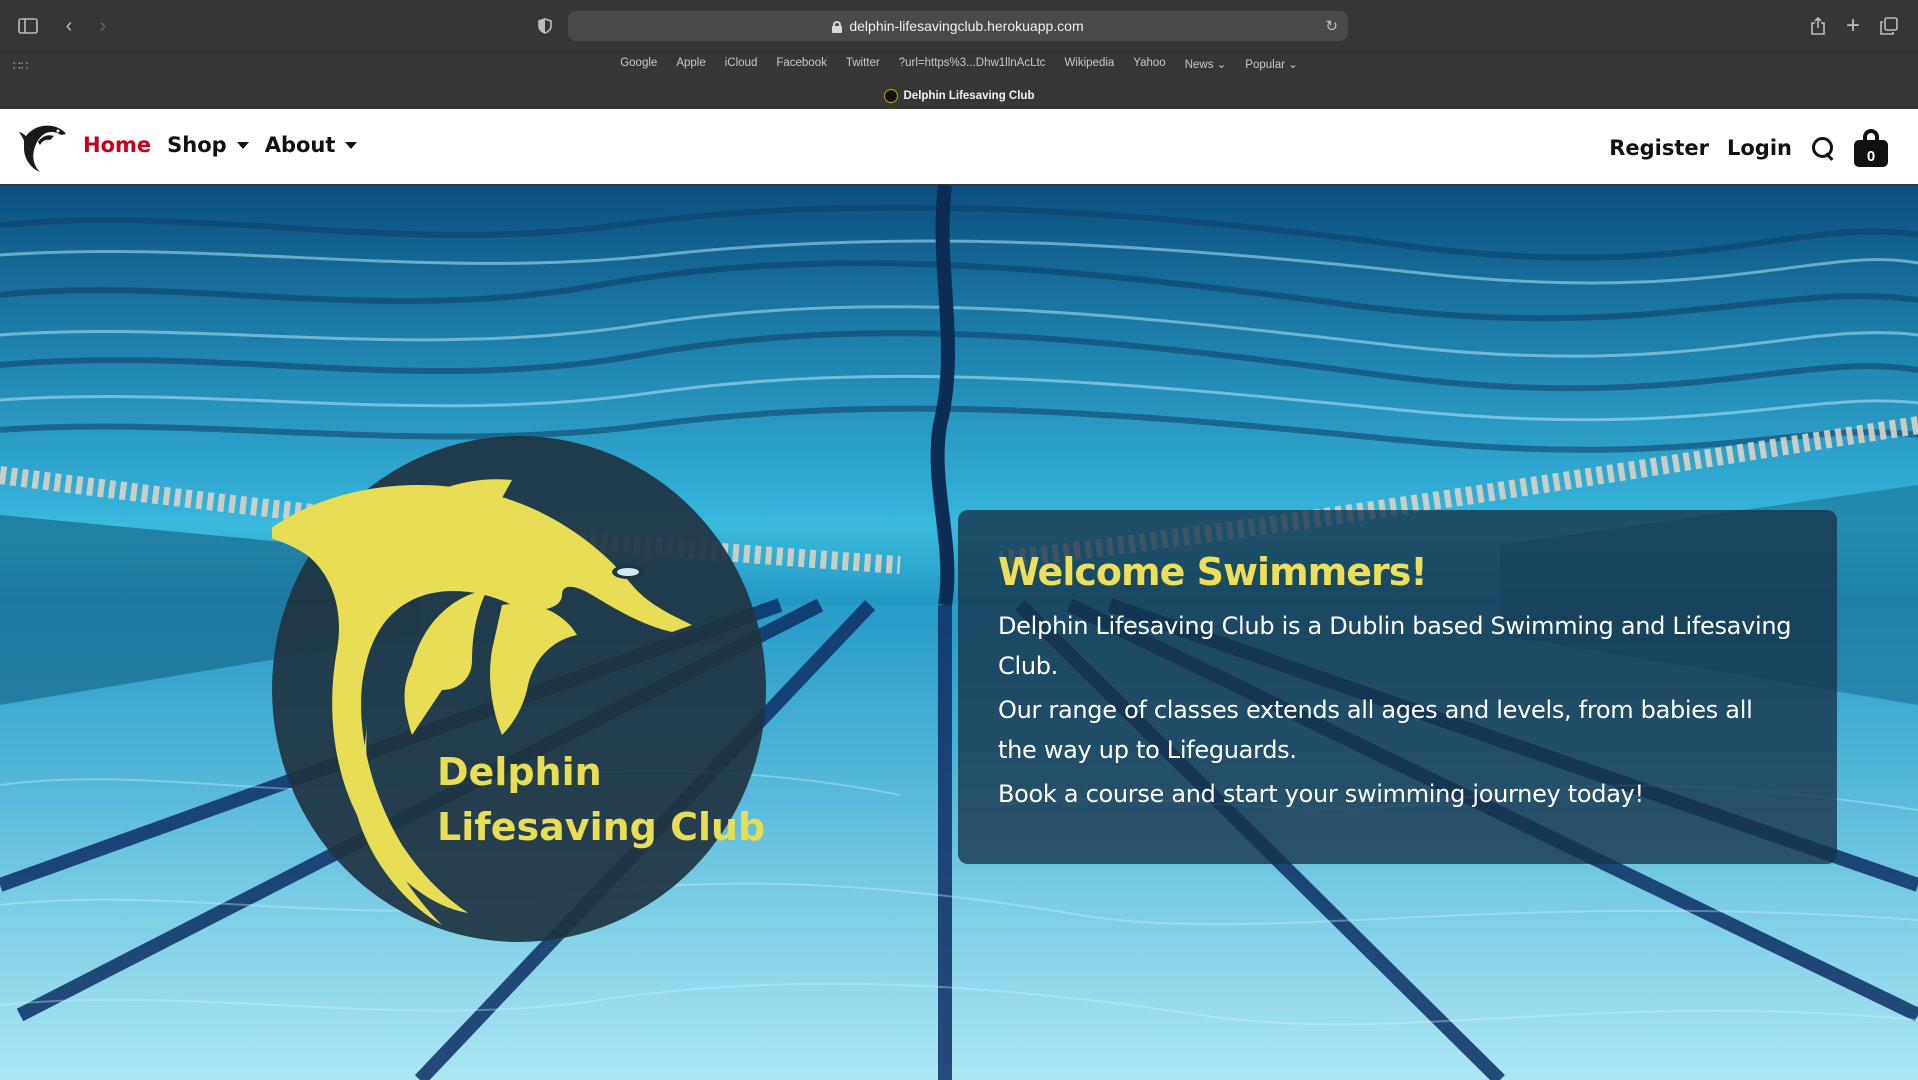  I want to click on favorite-link: Facebook, so click(801, 64).